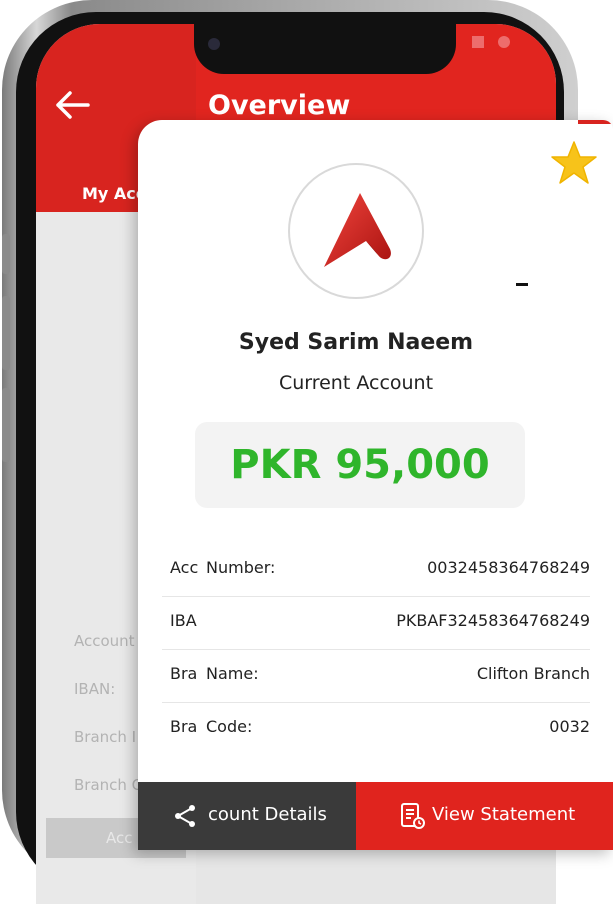 This screenshot has width=613, height=904. Describe the element at coordinates (504, 42) in the screenshot. I see `status-dot-icon` at that location.